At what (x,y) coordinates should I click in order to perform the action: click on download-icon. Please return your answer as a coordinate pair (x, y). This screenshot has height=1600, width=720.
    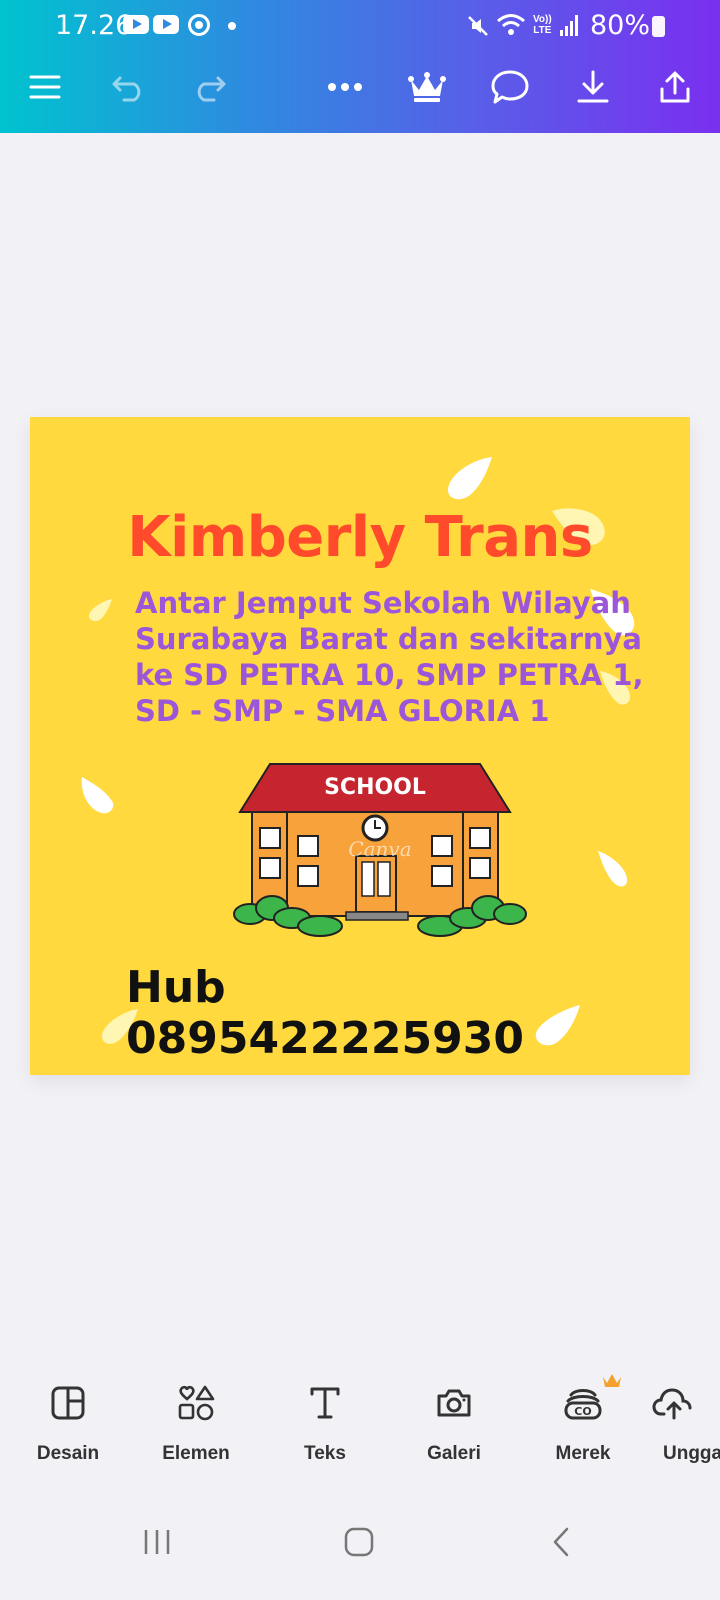
    Looking at the image, I should click on (593, 87).